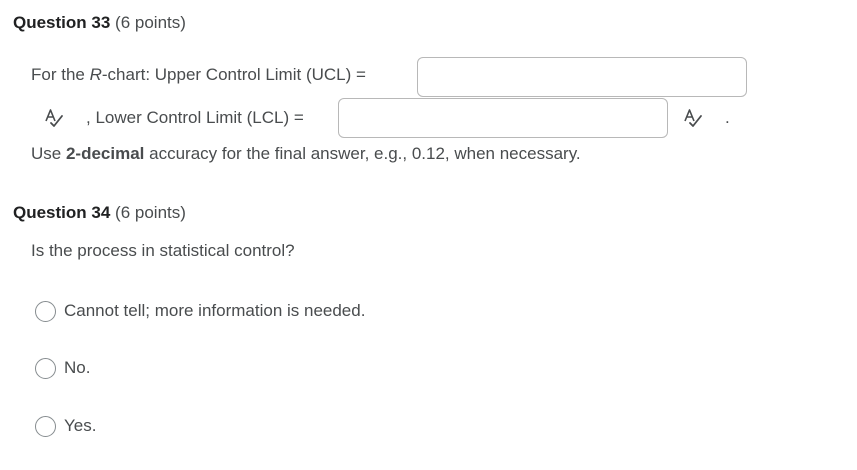 The image size is (857, 470). What do you see at coordinates (48, 153) in the screenshot?
I see `instruction-pre: Use` at bounding box center [48, 153].